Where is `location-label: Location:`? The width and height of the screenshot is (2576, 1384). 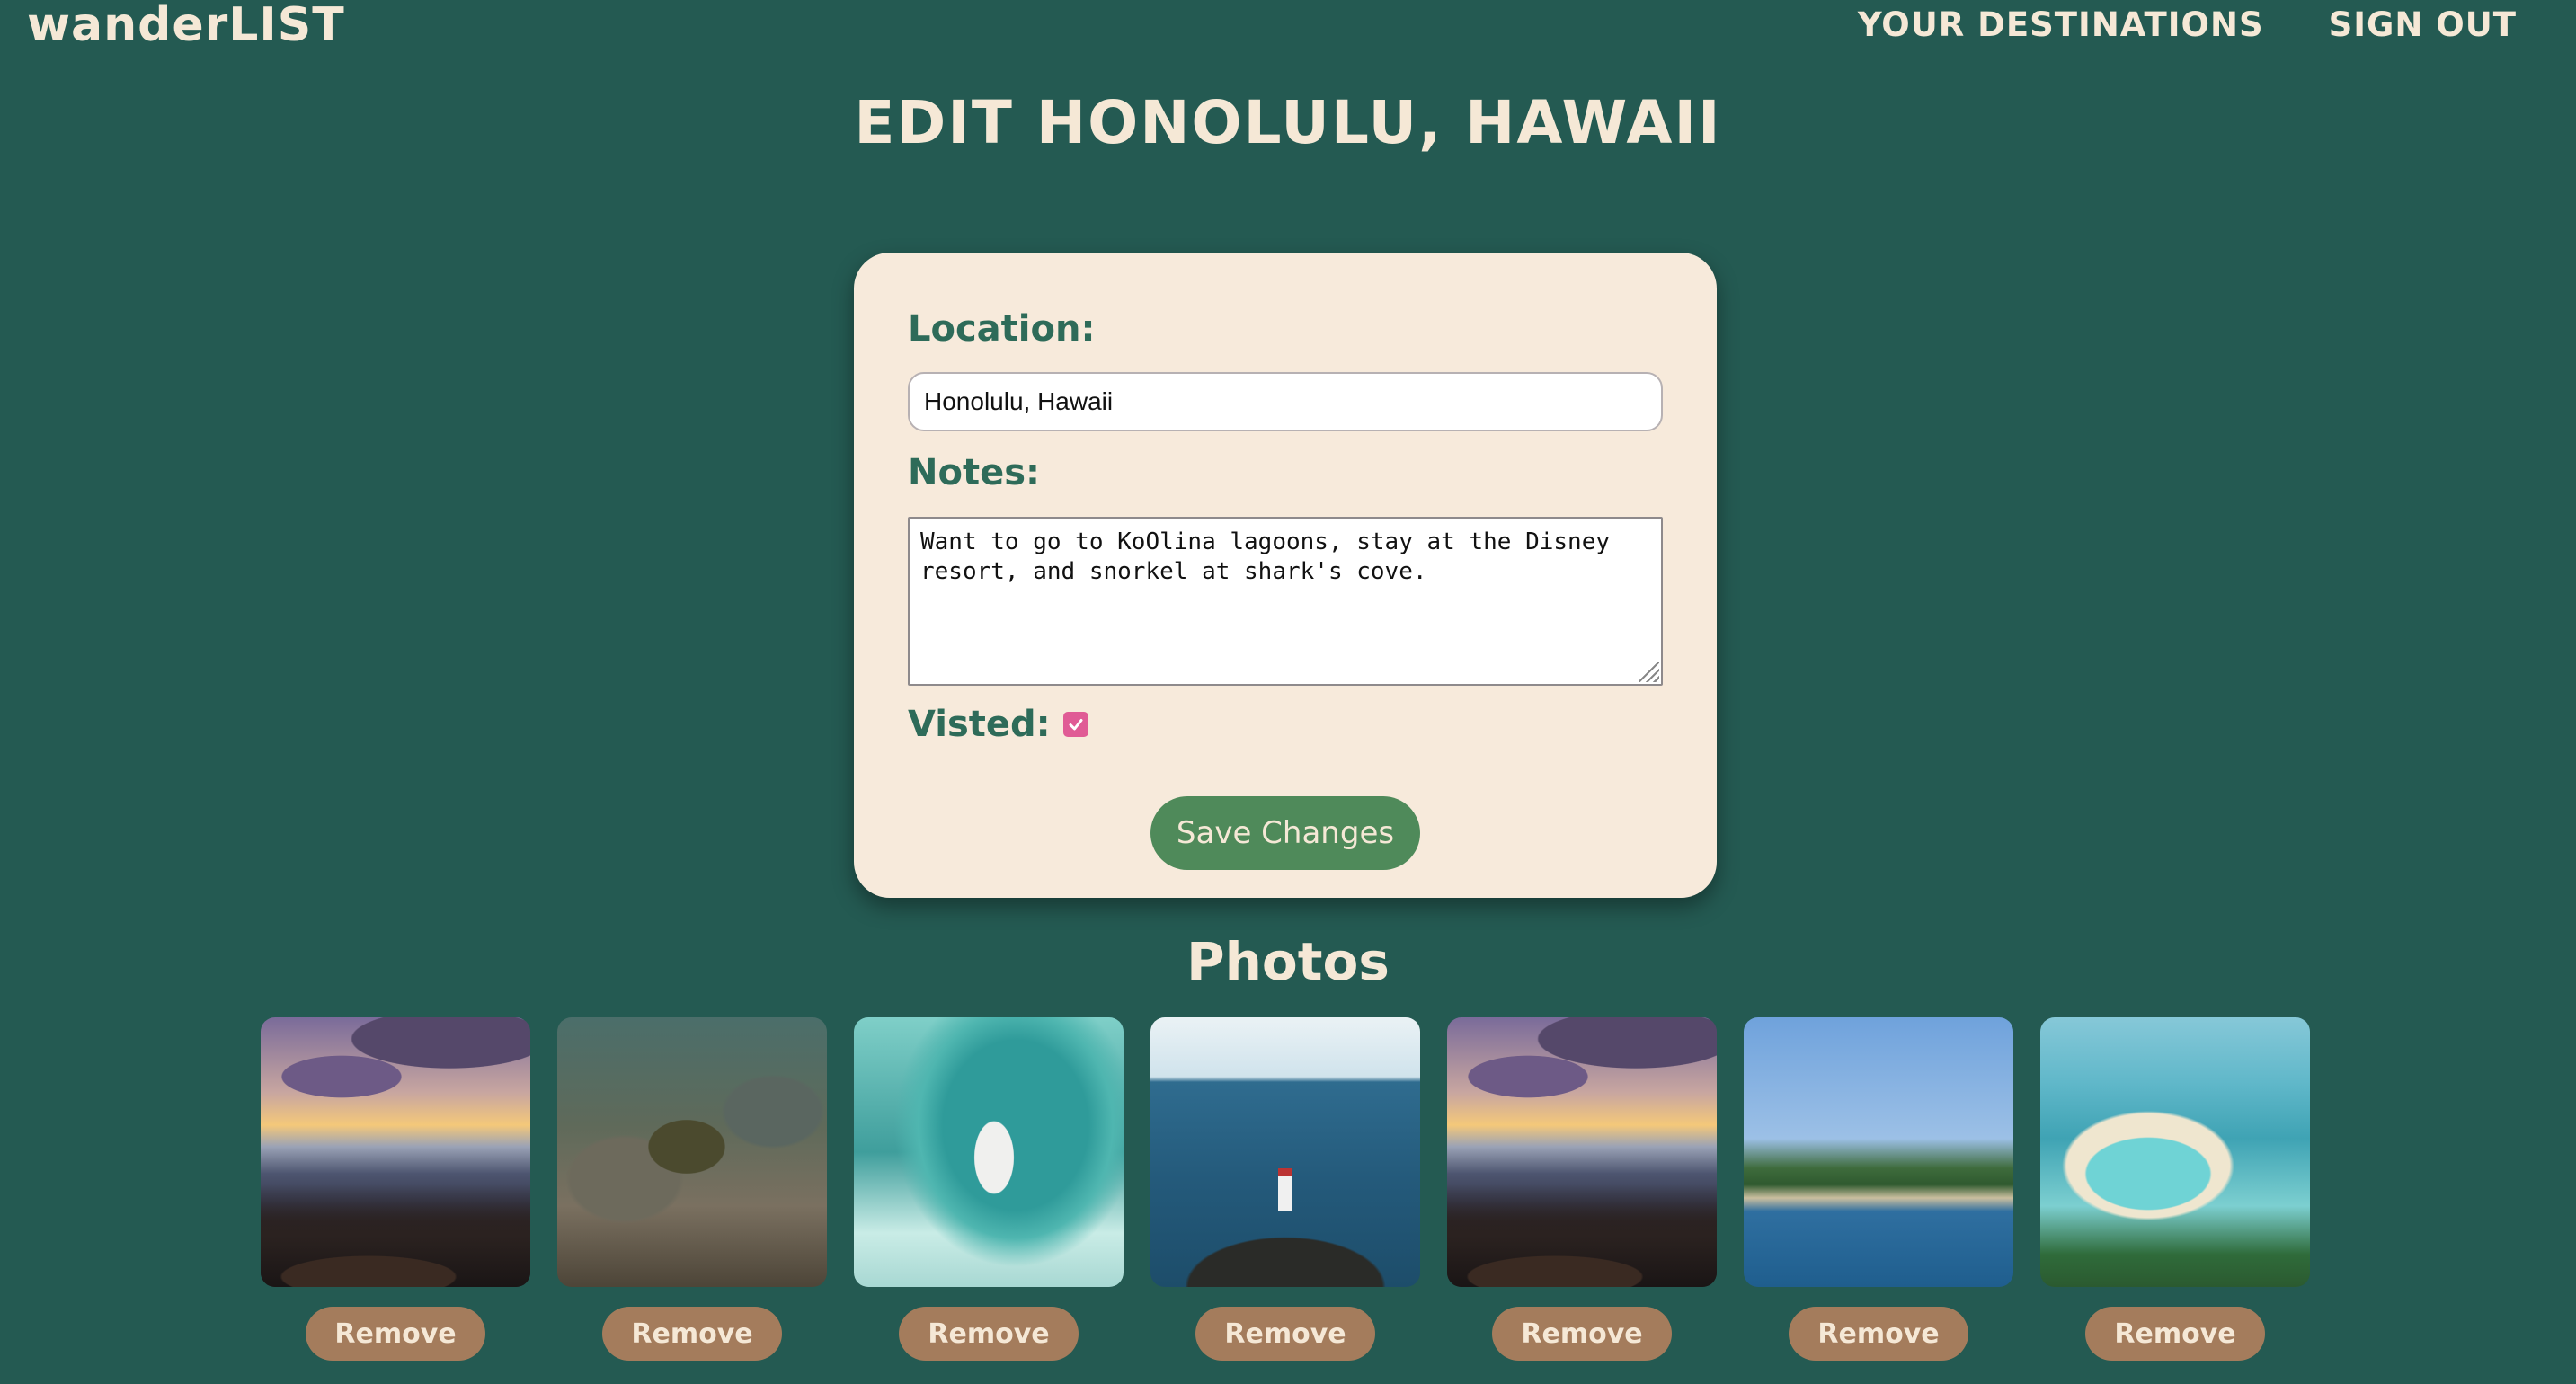 location-label: Location: is located at coordinates (1002, 329).